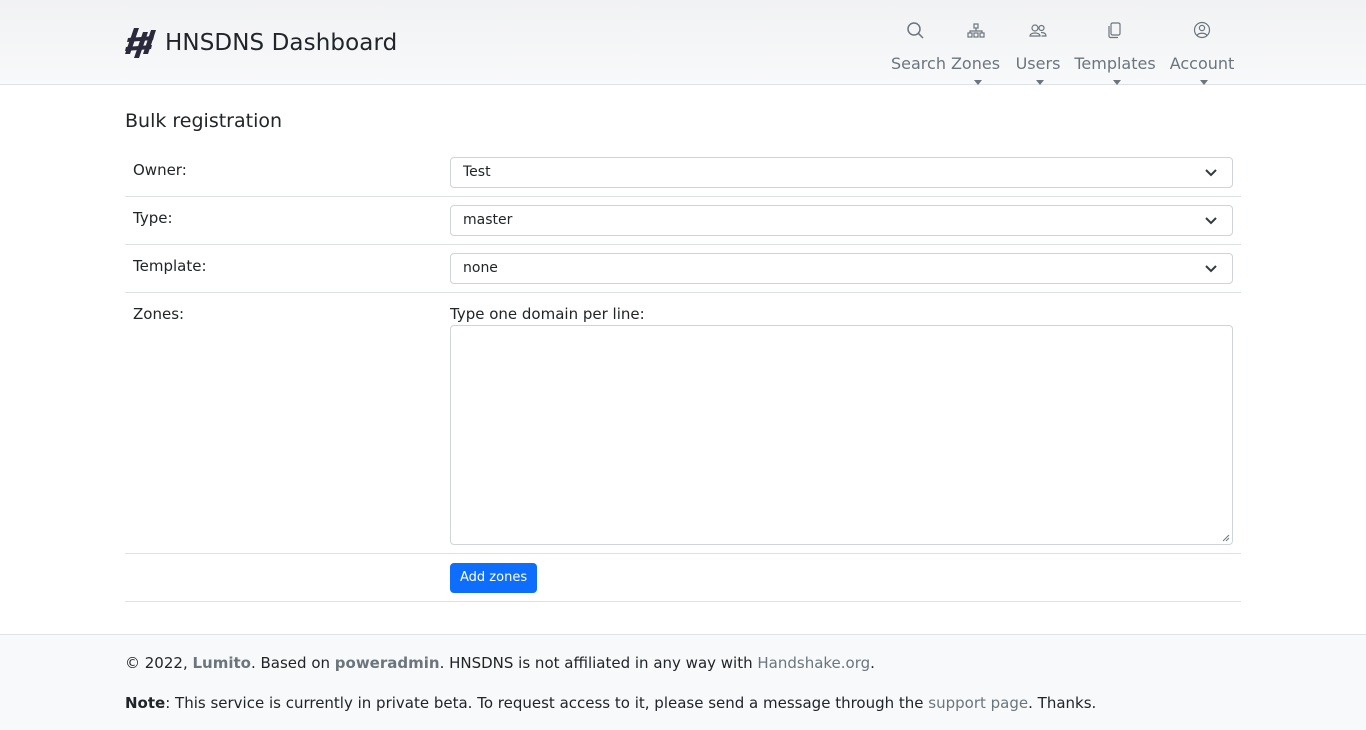  I want to click on lumito-link: Lumito, so click(221, 663).